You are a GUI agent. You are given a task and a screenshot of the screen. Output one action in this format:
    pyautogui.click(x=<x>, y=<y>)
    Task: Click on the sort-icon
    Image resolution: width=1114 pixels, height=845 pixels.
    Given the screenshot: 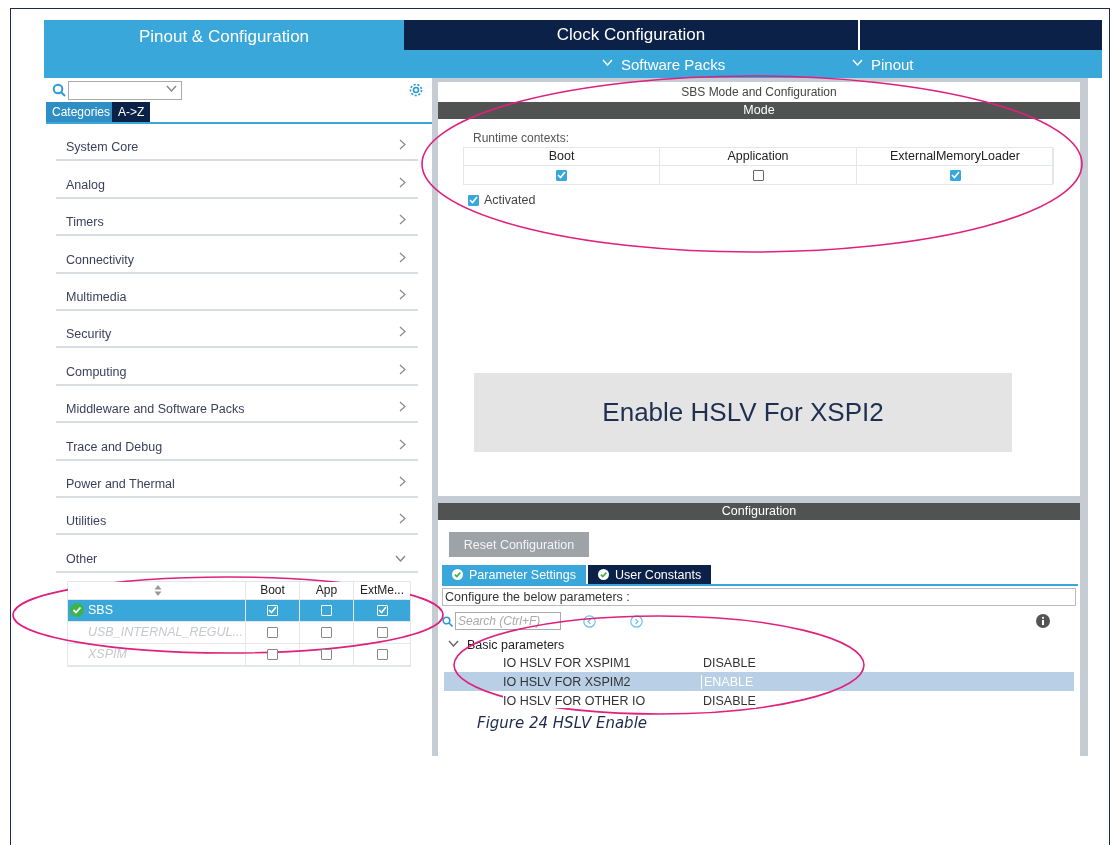 What is the action you would take?
    pyautogui.click(x=157, y=590)
    